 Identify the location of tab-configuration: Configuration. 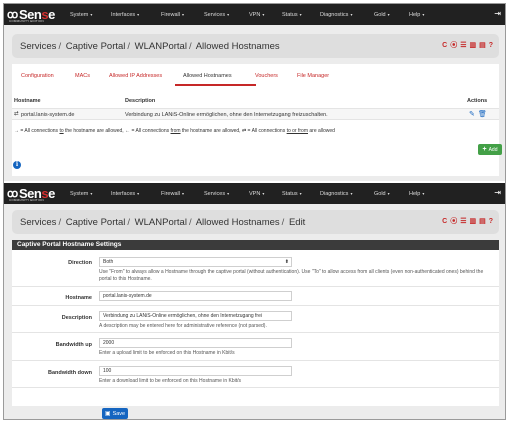
(37, 76).